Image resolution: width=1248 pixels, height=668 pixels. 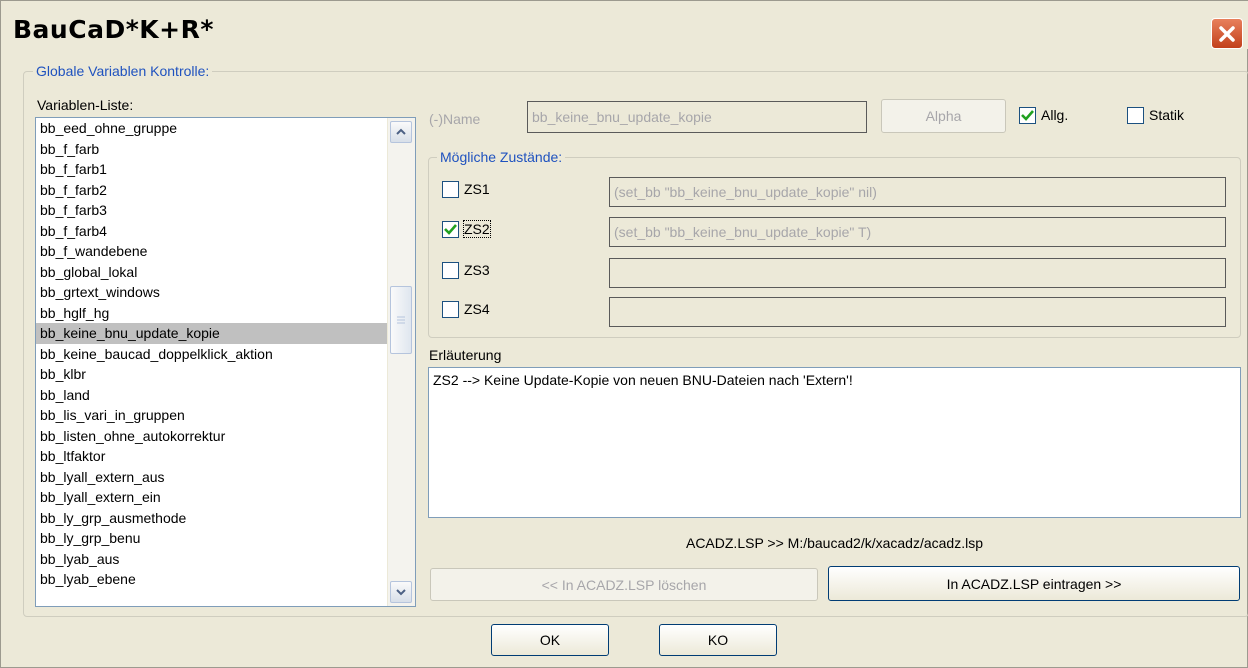 What do you see at coordinates (123, 71) in the screenshot?
I see `global-variables-legend: Globale Variablen Kontrolle:` at bounding box center [123, 71].